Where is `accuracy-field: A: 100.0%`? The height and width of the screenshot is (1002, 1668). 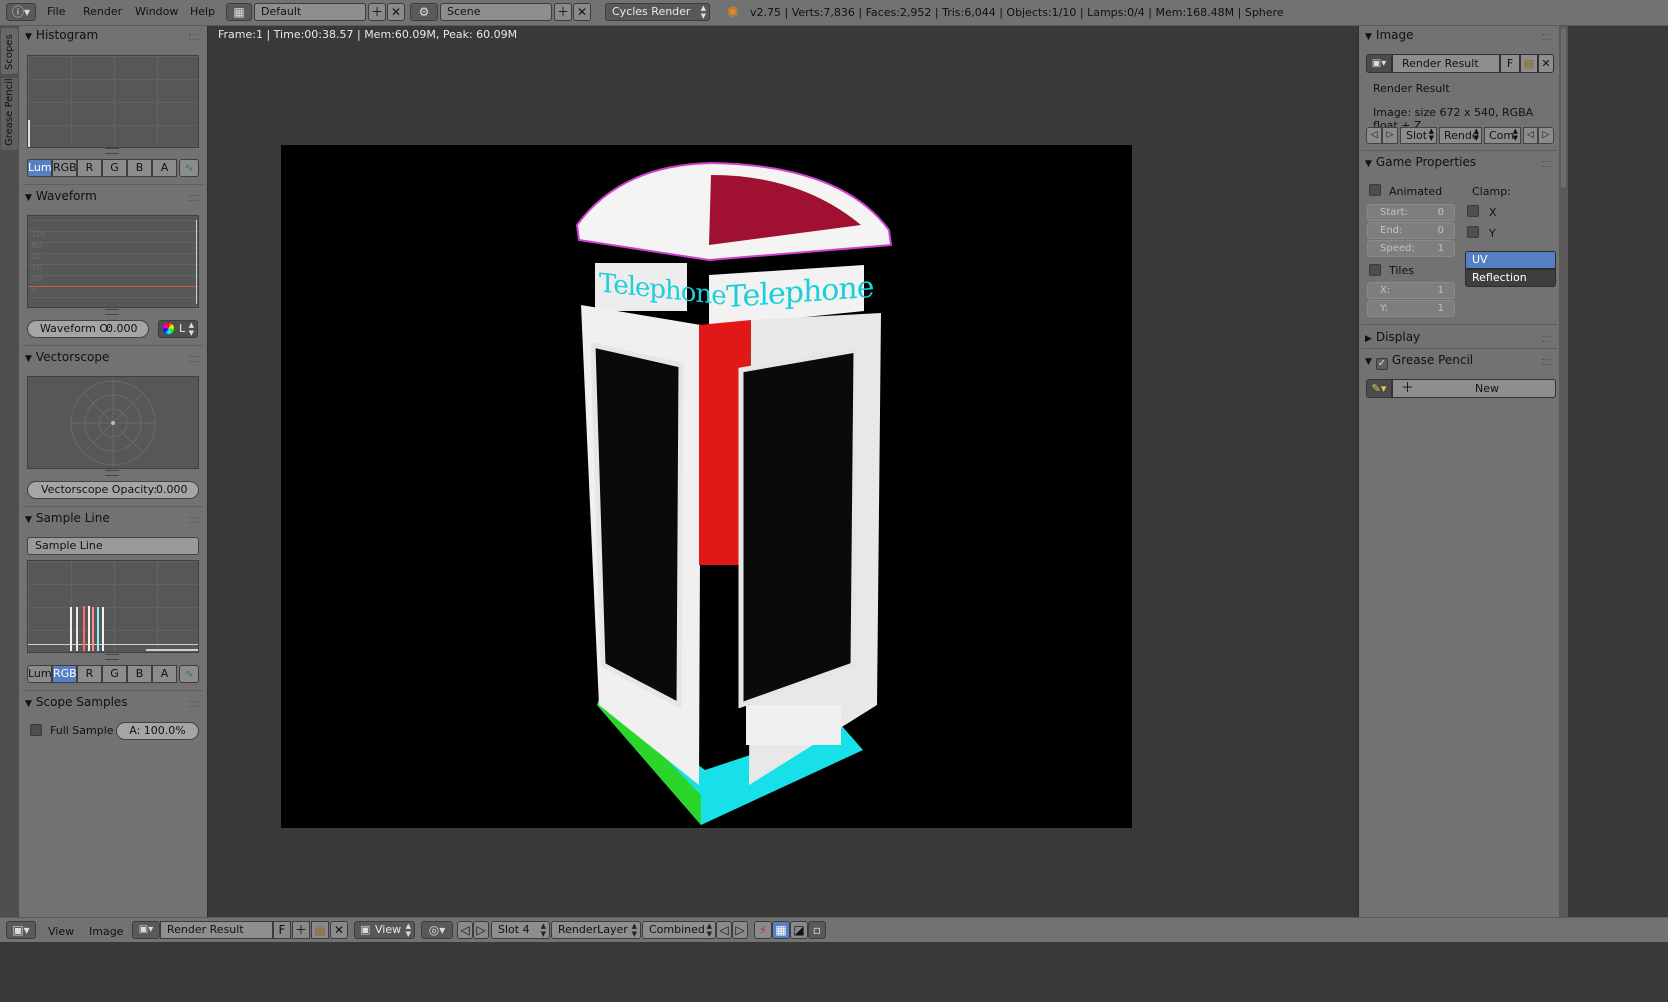
accuracy-field: A: 100.0% is located at coordinates (157, 731).